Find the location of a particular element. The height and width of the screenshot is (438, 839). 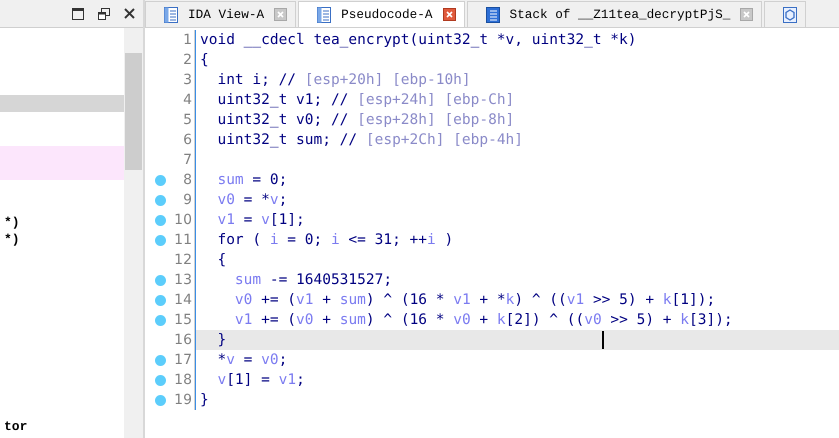

line-number: 3 is located at coordinates (187, 80).